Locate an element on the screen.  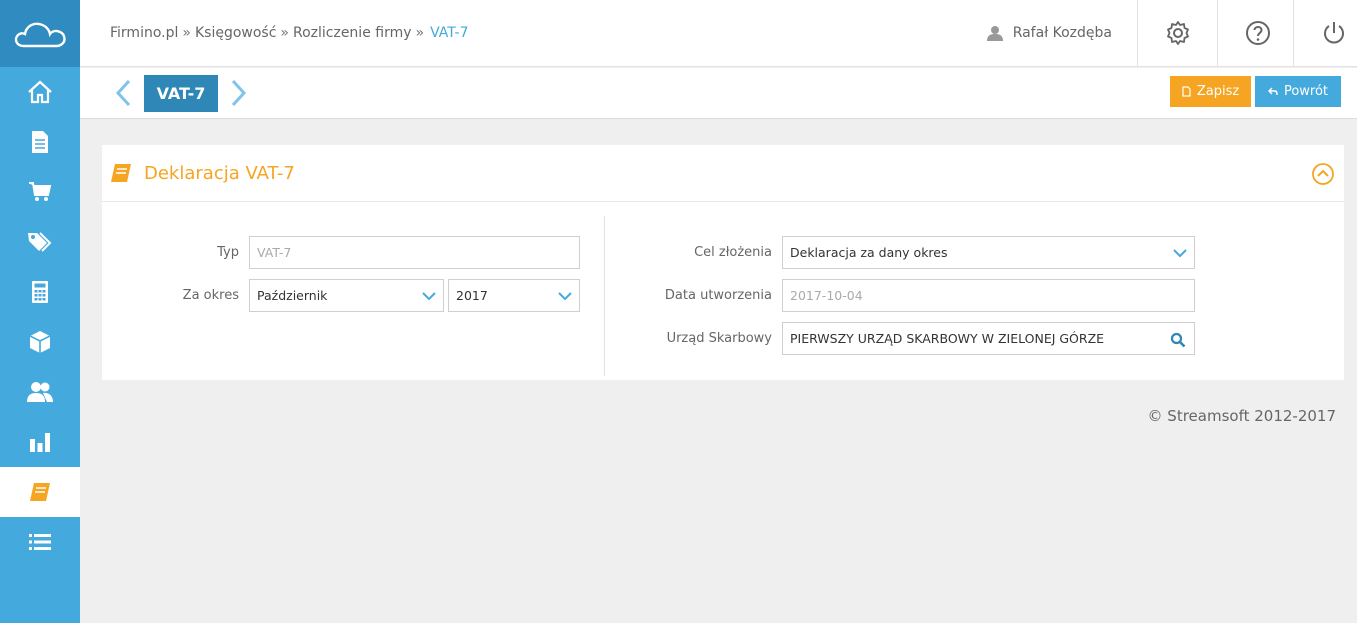
sidebar-item-products is located at coordinates (40, 242).